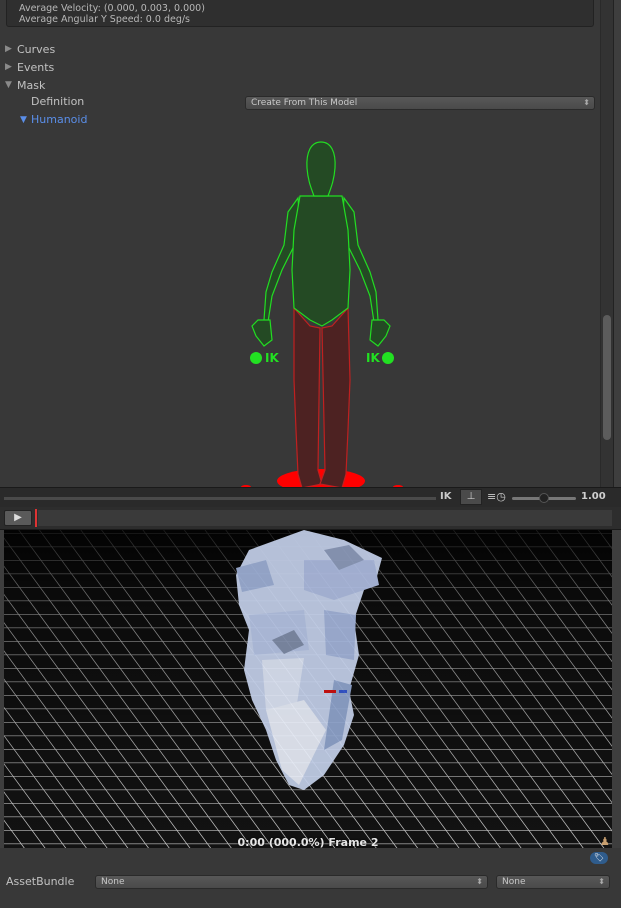 The width and height of the screenshot is (621, 908). What do you see at coordinates (40, 881) in the screenshot?
I see `assetbundle-label: AssetBundle` at bounding box center [40, 881].